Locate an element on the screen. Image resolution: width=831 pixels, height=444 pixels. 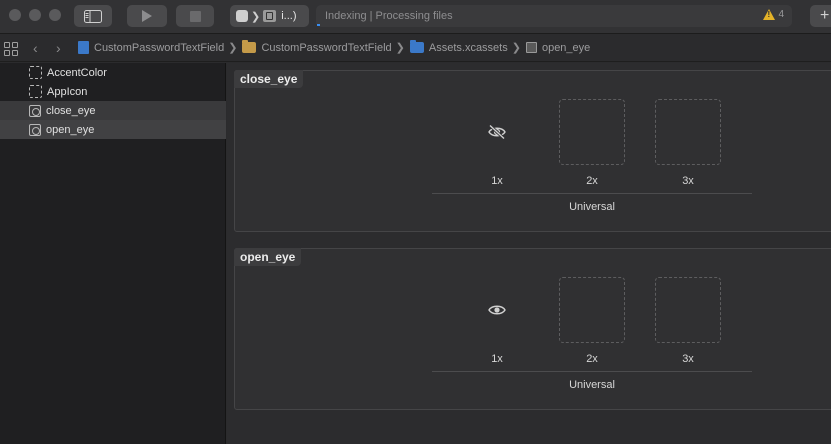
activity-status-text: Indexing | Processing files is located at coordinates (389, 16).